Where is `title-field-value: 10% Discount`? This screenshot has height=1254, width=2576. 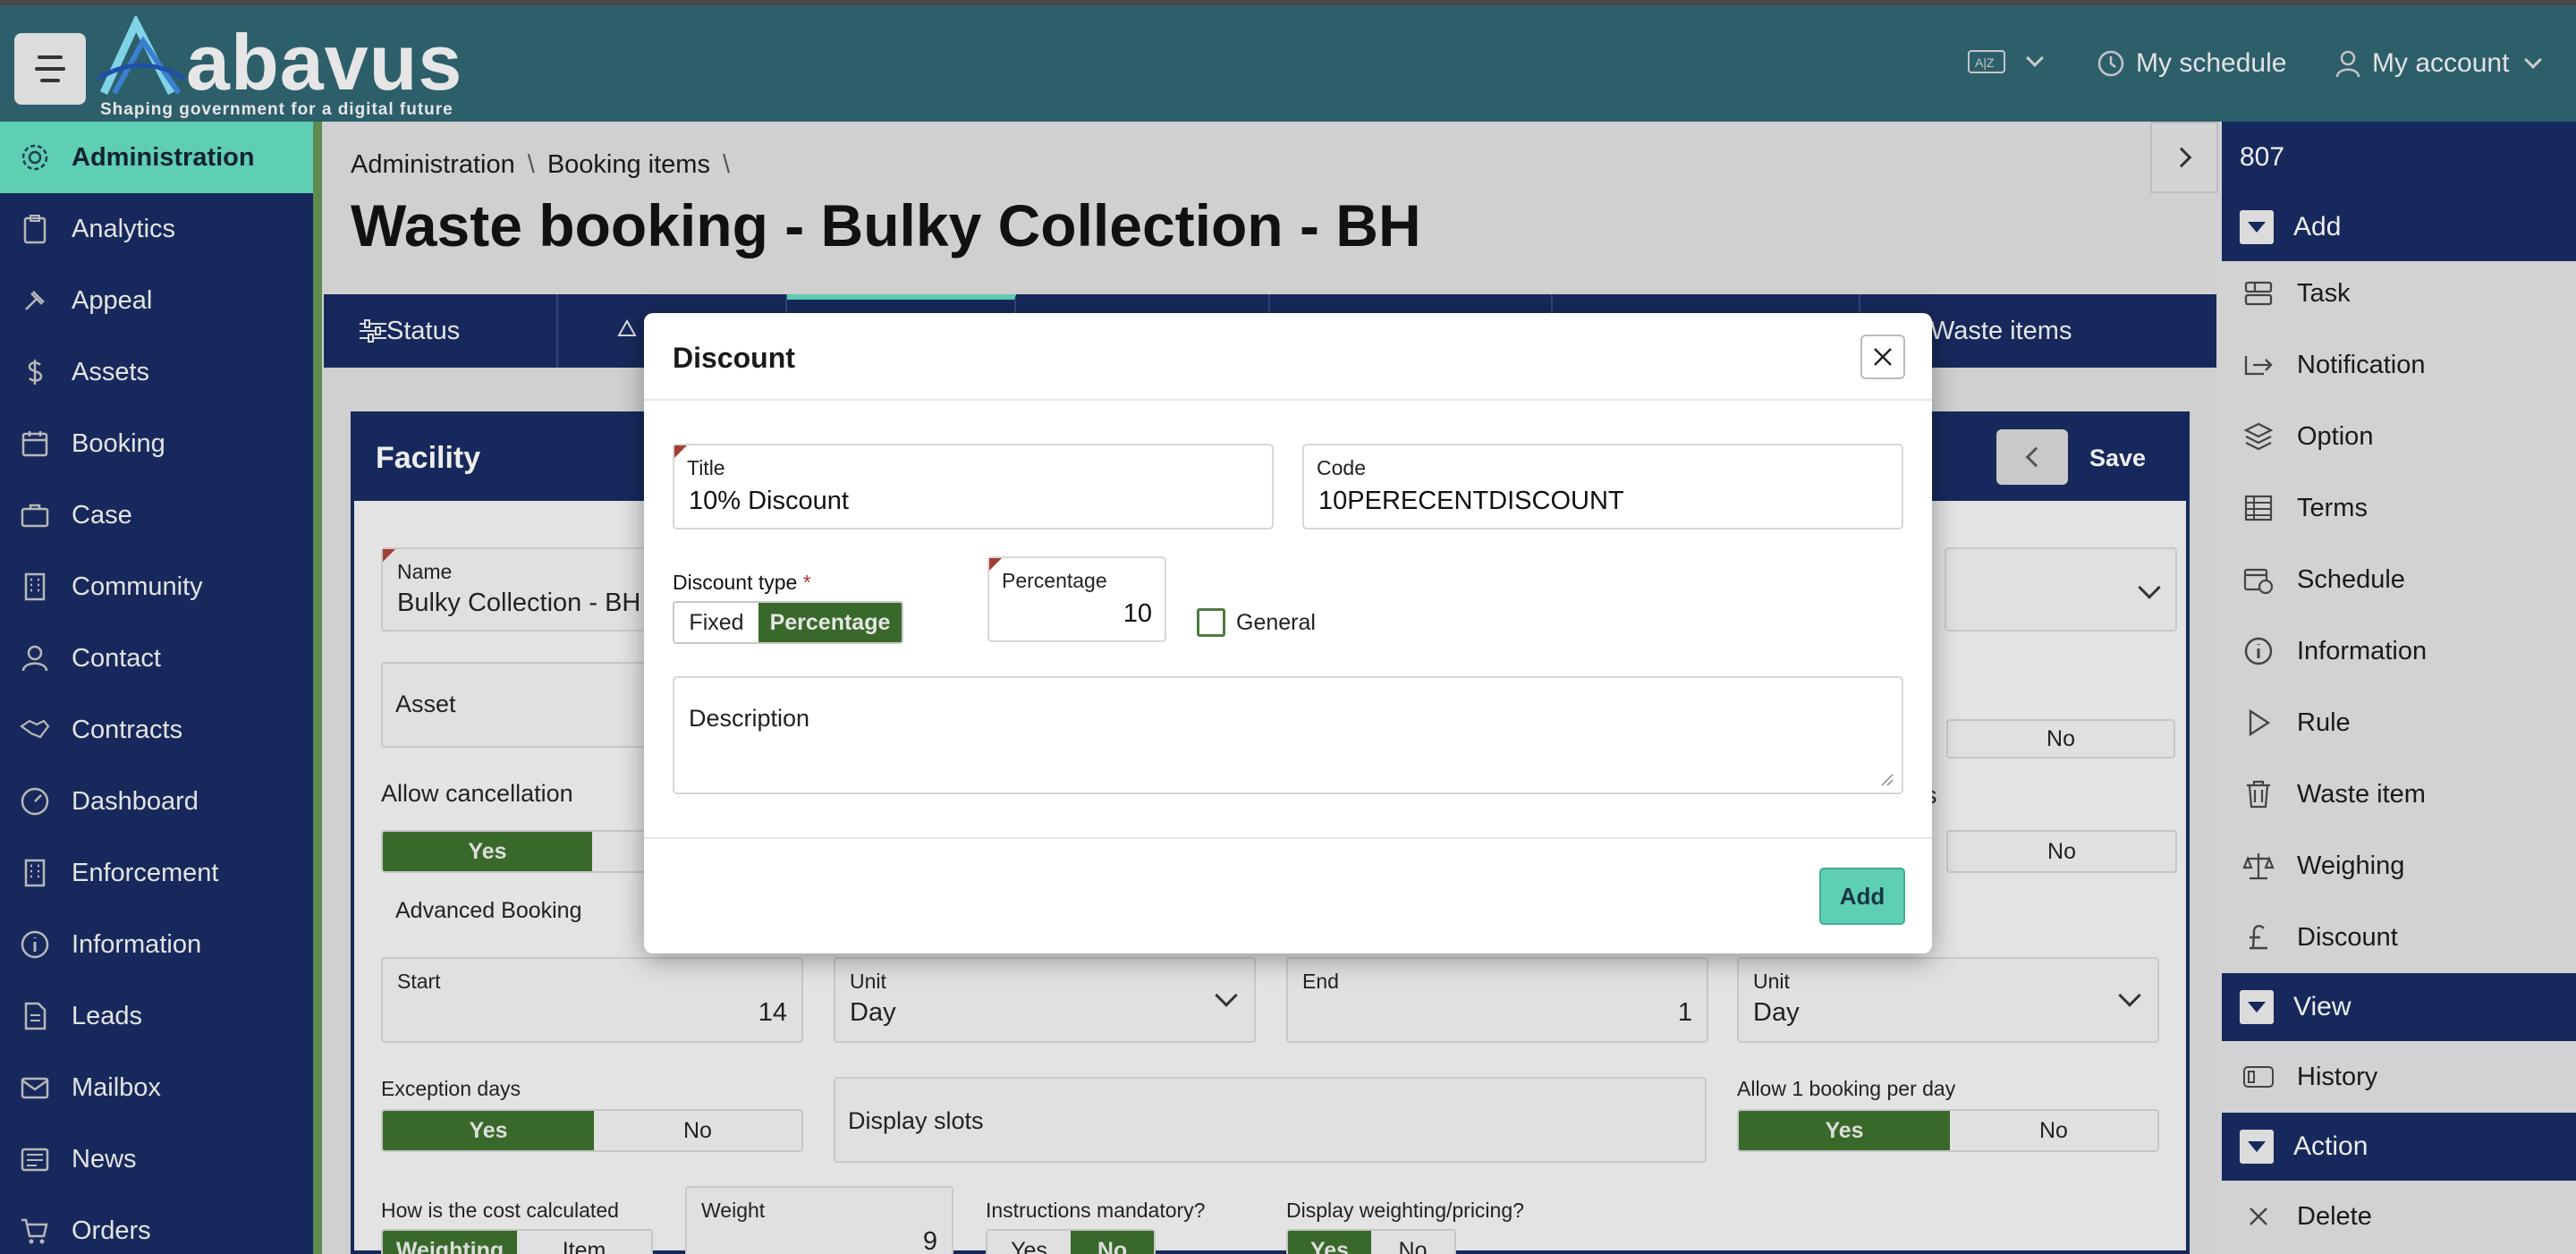
title-field-value: 10% Discount is located at coordinates (769, 501).